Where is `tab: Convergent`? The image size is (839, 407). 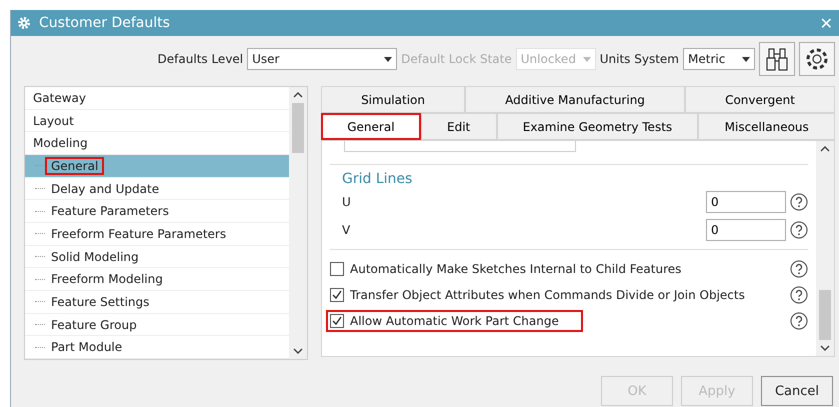 tab: Convergent is located at coordinates (760, 99).